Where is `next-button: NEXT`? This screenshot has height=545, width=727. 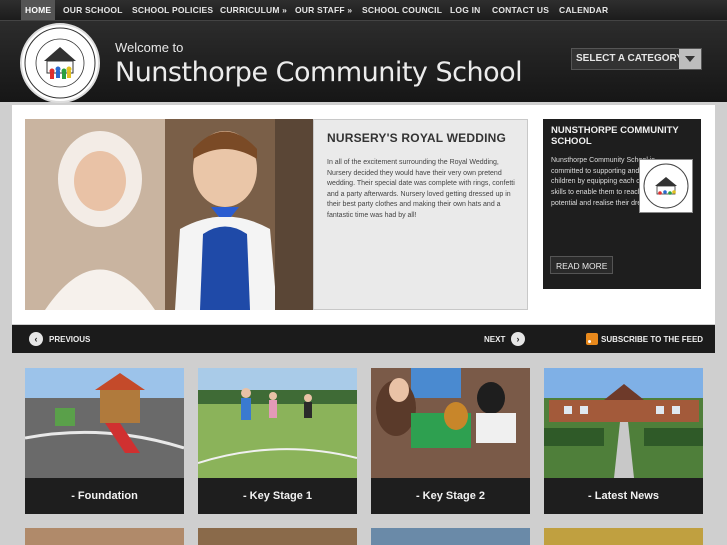
next-button: NEXT is located at coordinates (494, 339).